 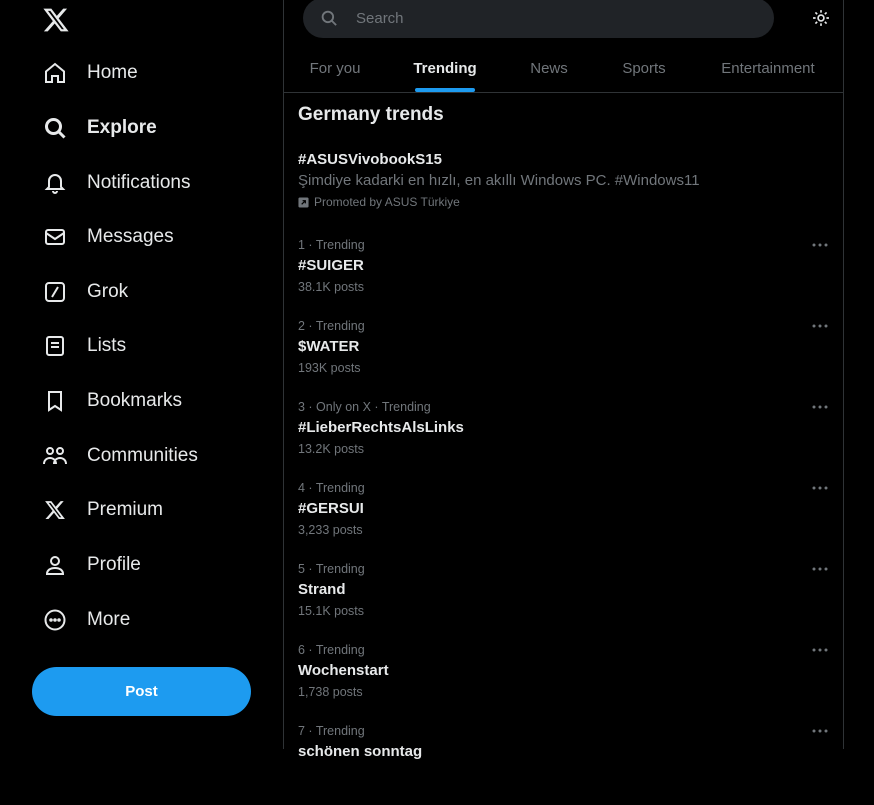 I want to click on tab-trending-label: Trending, so click(x=445, y=68).